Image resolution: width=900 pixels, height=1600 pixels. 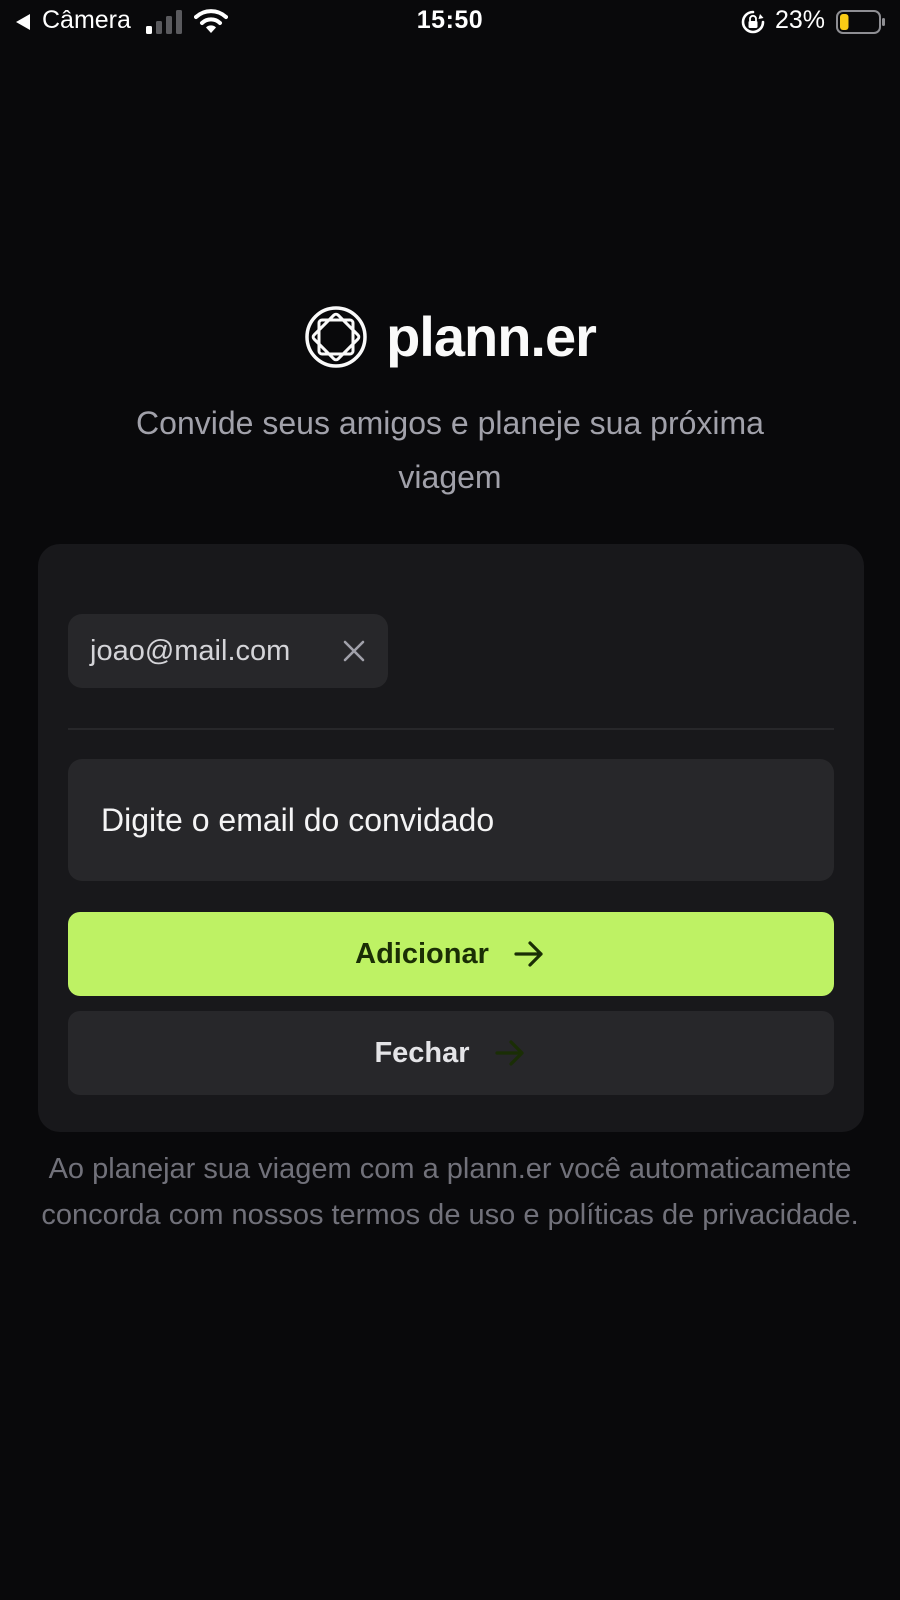 What do you see at coordinates (753, 22) in the screenshot?
I see `orientation-lock-icon` at bounding box center [753, 22].